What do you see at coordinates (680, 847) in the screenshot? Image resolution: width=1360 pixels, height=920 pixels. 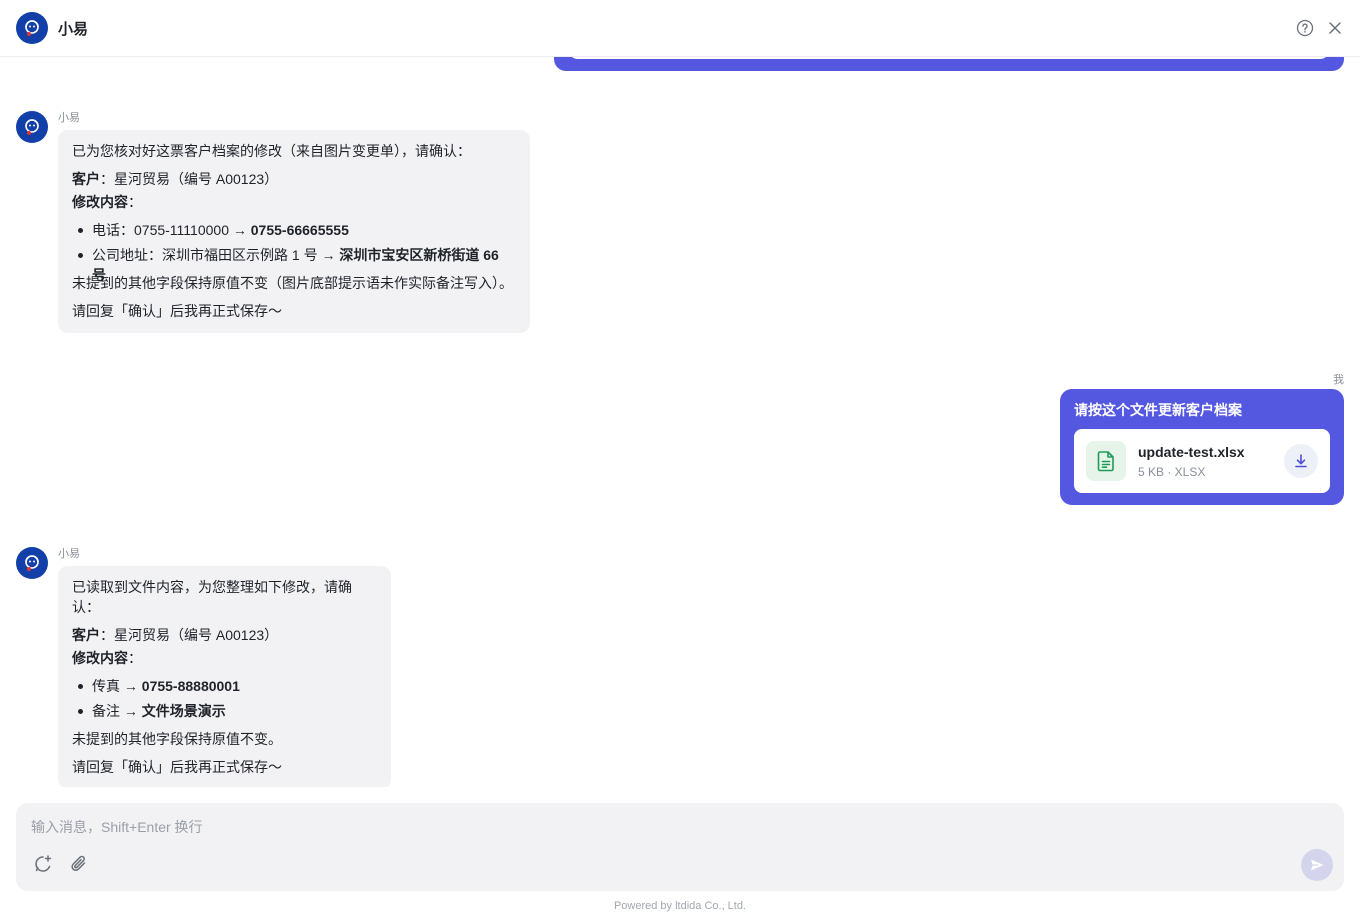 I see `composer` at bounding box center [680, 847].